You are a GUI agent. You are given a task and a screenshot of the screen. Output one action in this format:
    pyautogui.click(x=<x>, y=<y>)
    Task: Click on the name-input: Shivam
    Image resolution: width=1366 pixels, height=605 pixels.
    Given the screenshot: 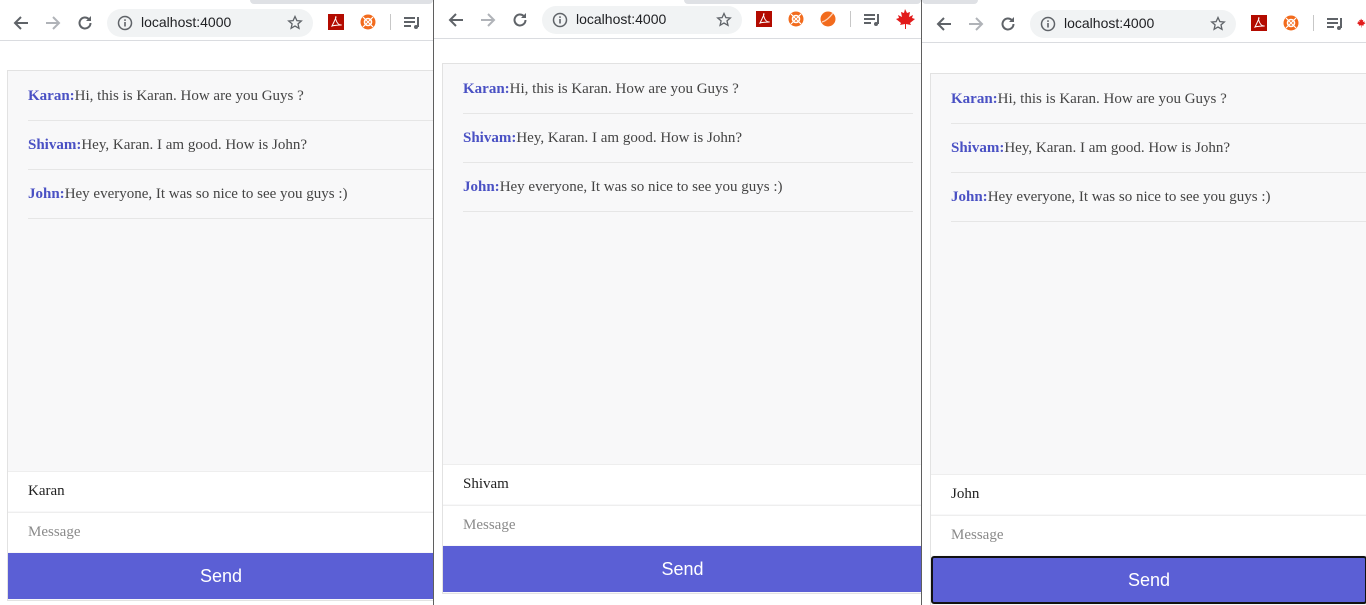 What is the action you would take?
    pyautogui.click(x=682, y=484)
    